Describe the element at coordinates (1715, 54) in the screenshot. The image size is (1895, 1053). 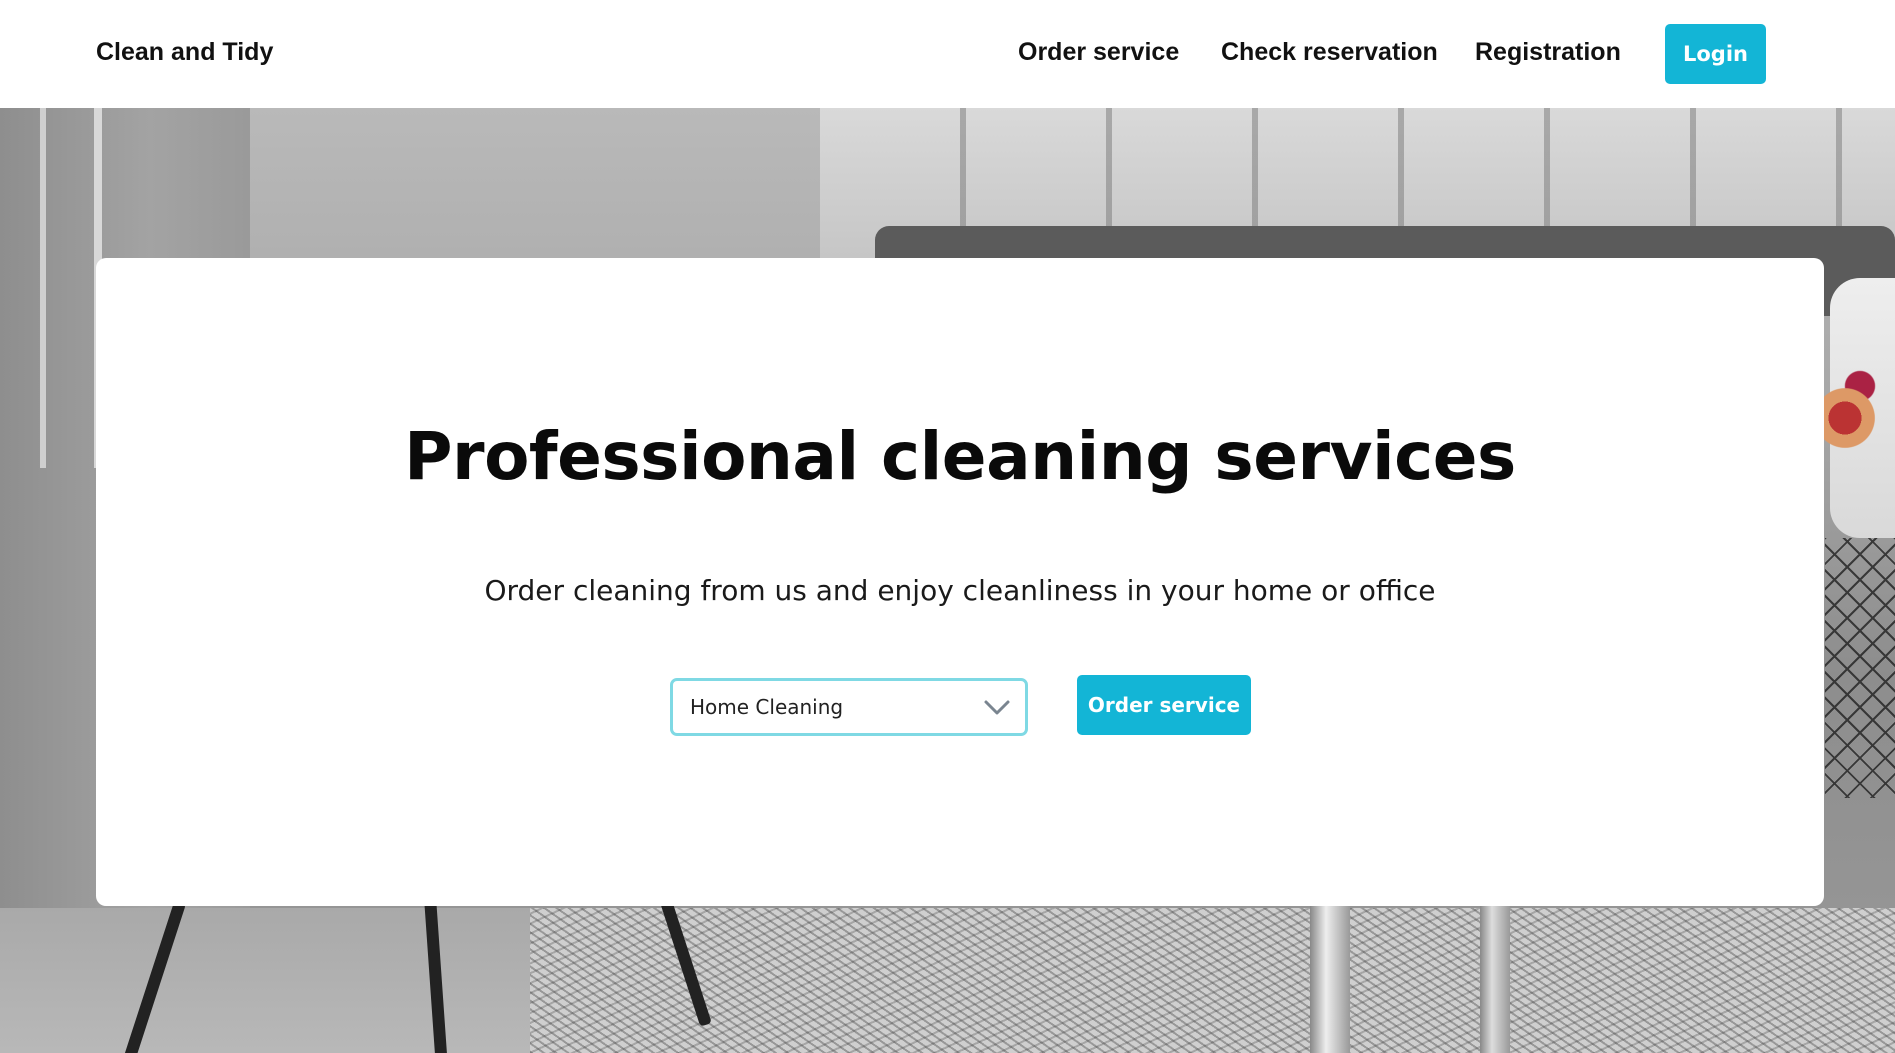
I see `login-button: Login` at that location.